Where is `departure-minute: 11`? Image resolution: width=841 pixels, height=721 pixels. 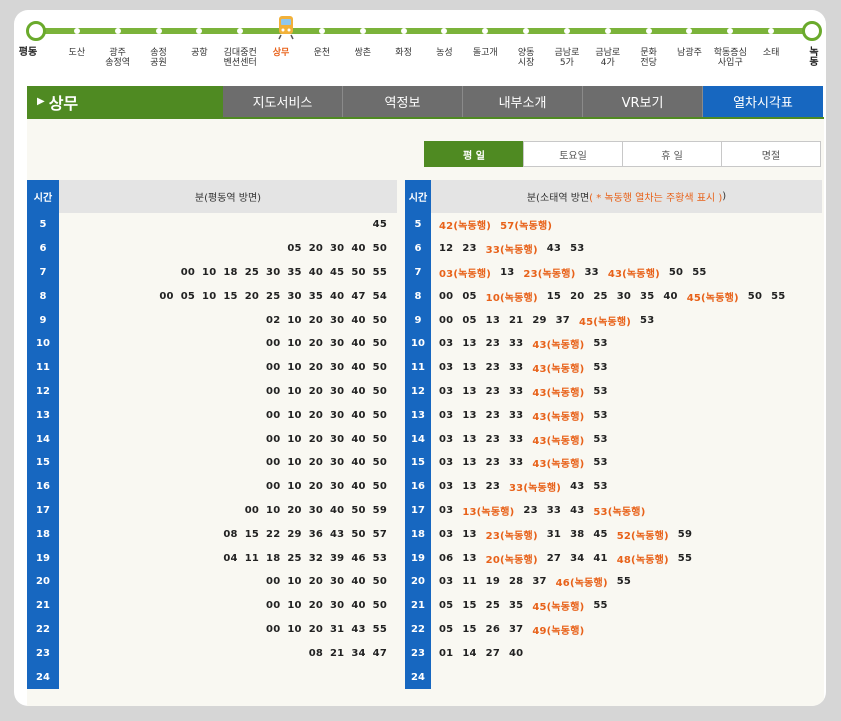 departure-minute: 11 is located at coordinates (469, 582).